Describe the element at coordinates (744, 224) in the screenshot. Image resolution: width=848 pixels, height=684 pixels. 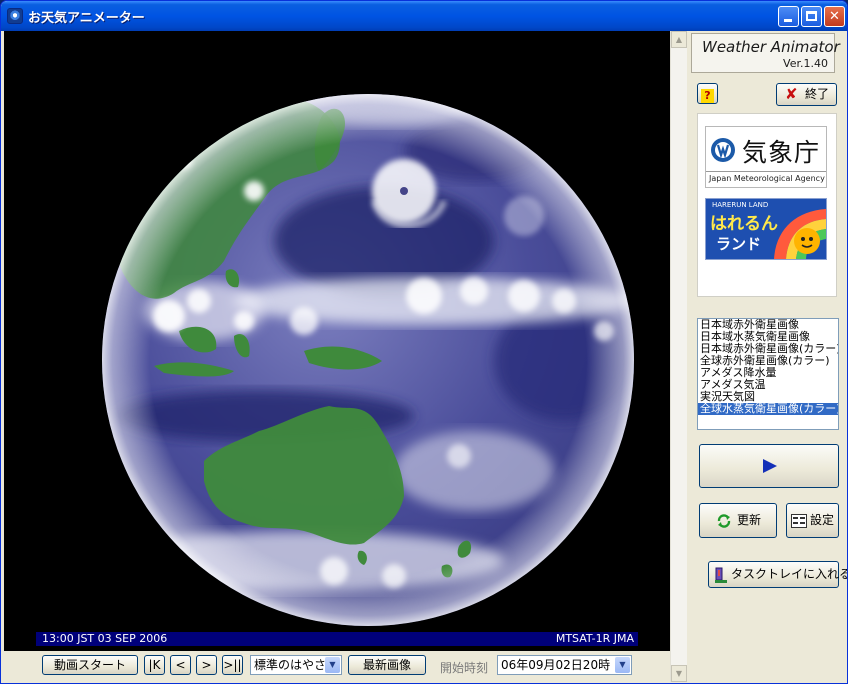
I see `hareru-text: はれるん` at that location.